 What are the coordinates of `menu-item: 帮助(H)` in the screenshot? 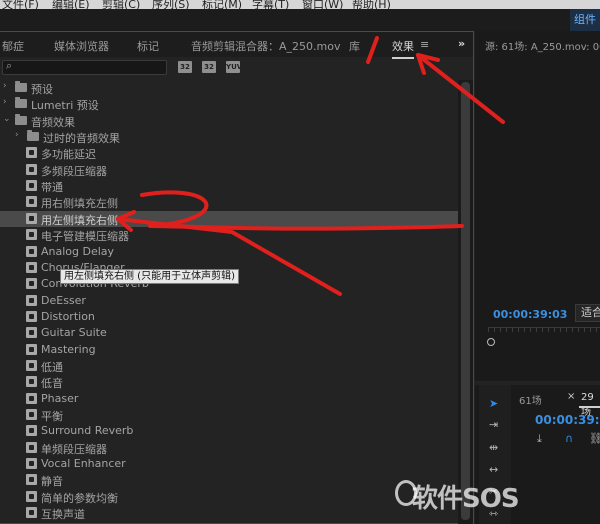 It's located at (371, 4).